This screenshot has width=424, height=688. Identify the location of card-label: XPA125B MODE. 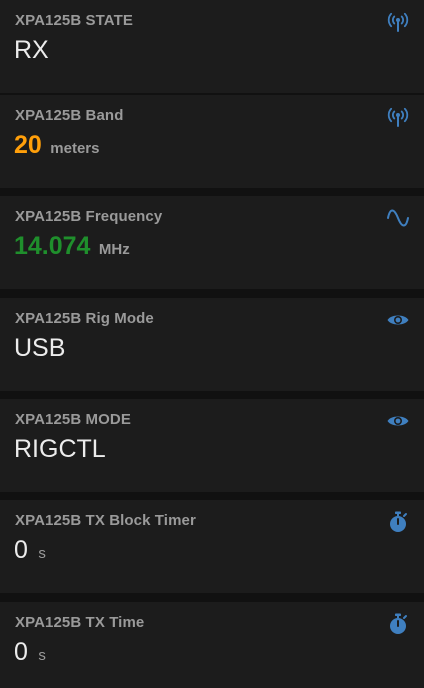
(73, 419).